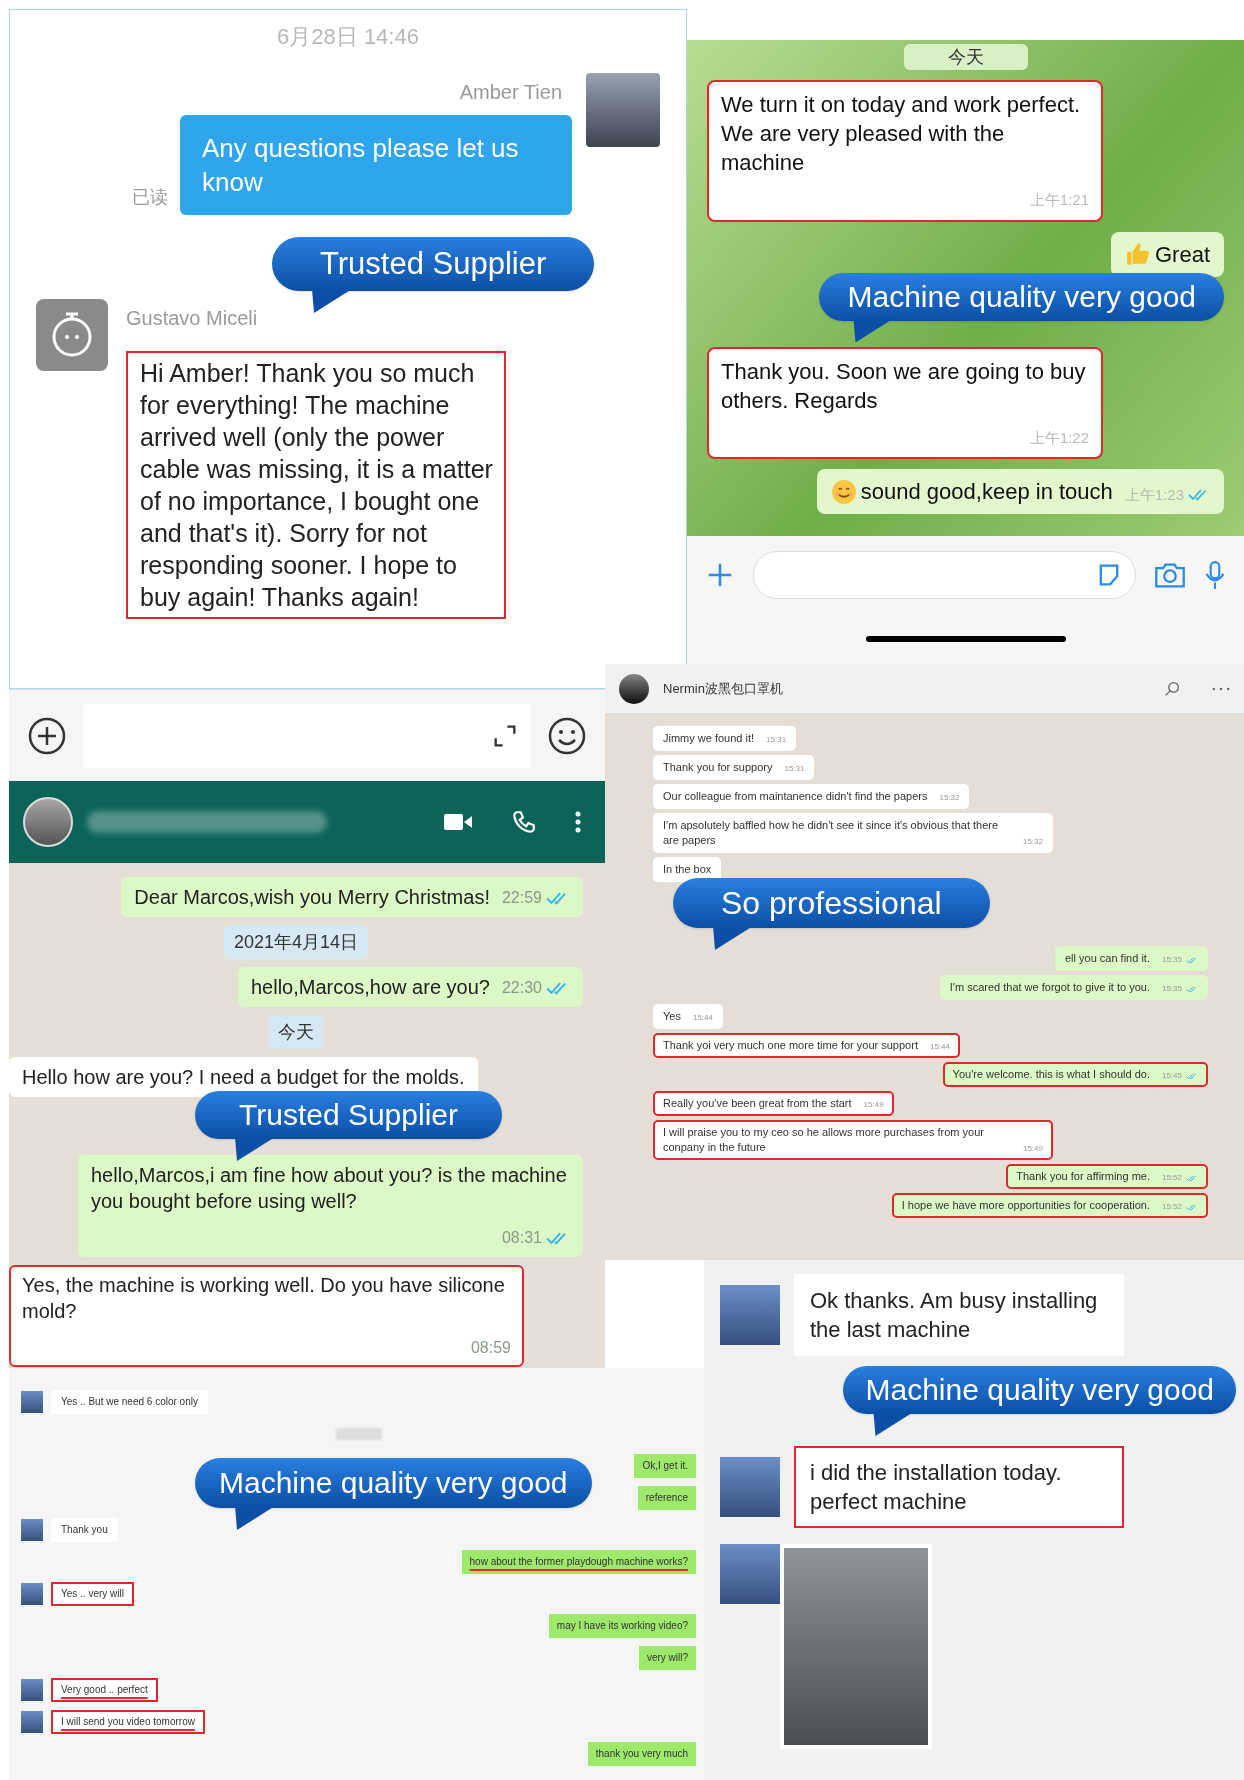 The image size is (1244, 1780). What do you see at coordinates (709, 738) in the screenshot?
I see `message-text: Jimmy we found it!` at bounding box center [709, 738].